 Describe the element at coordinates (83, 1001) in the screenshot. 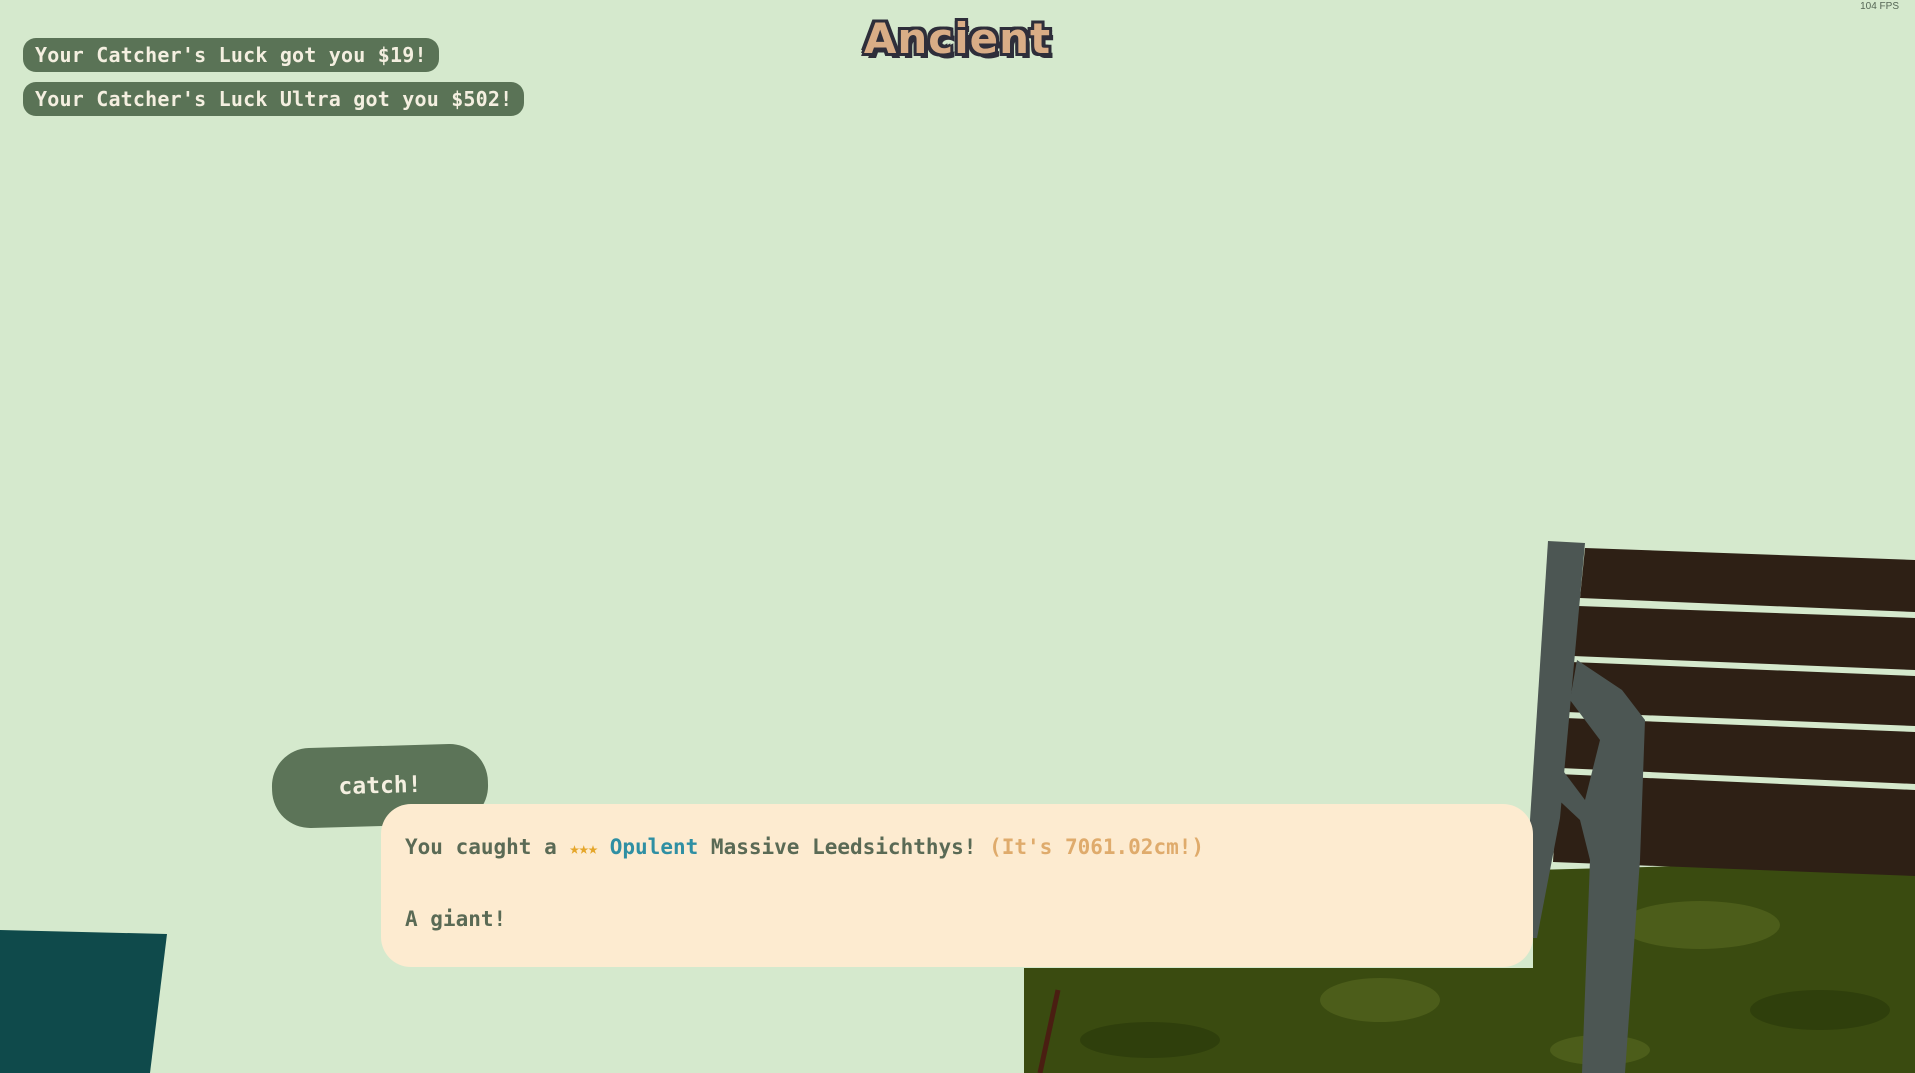

I see `water-block` at that location.